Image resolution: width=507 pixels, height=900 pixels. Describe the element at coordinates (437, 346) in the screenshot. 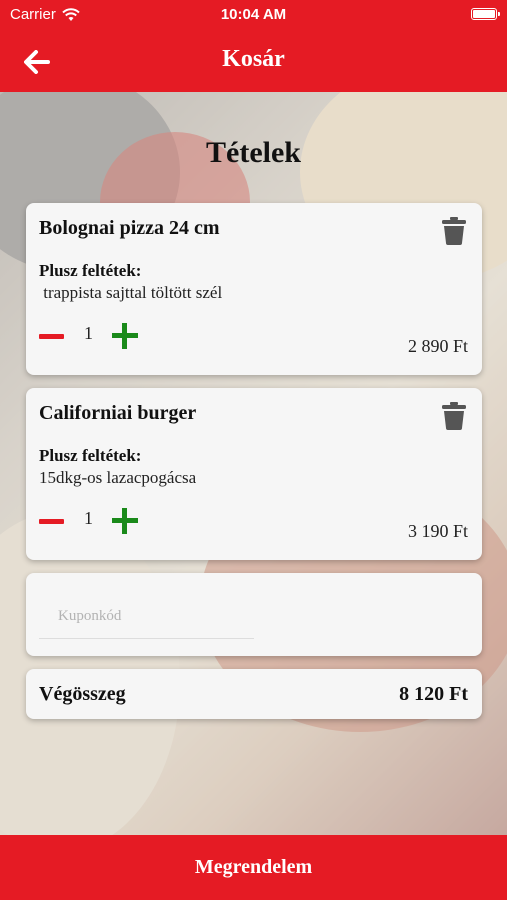

I see `item-price: 2 890 Ft` at that location.